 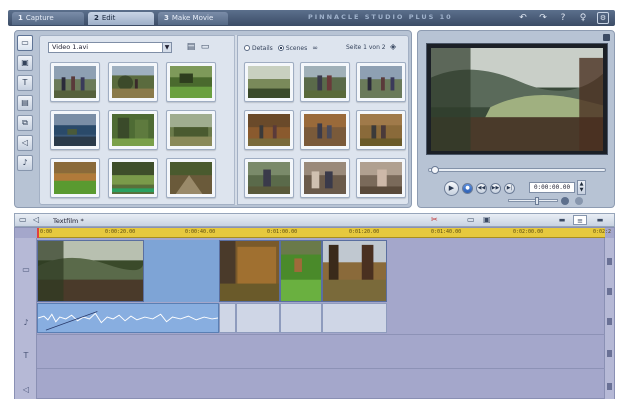 What do you see at coordinates (25, 83) in the screenshot?
I see `title-icon: T` at bounding box center [25, 83].